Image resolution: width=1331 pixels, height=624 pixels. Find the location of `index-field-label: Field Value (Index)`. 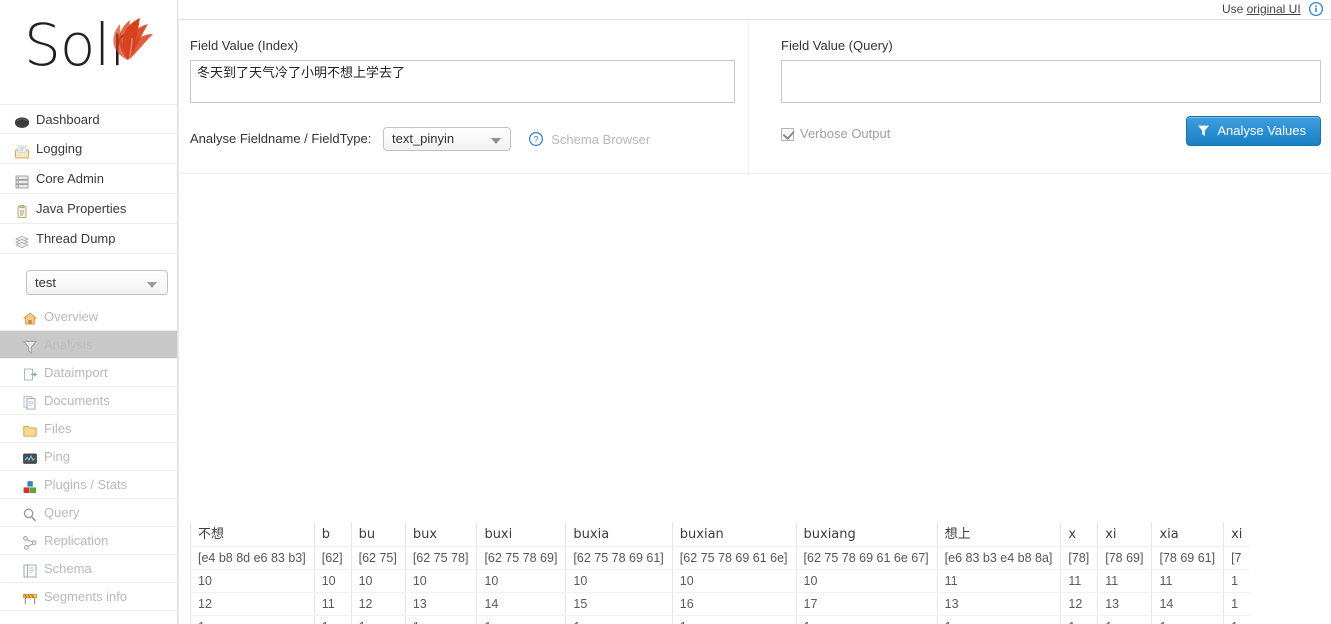

index-field-label: Field Value (Index) is located at coordinates (244, 45).